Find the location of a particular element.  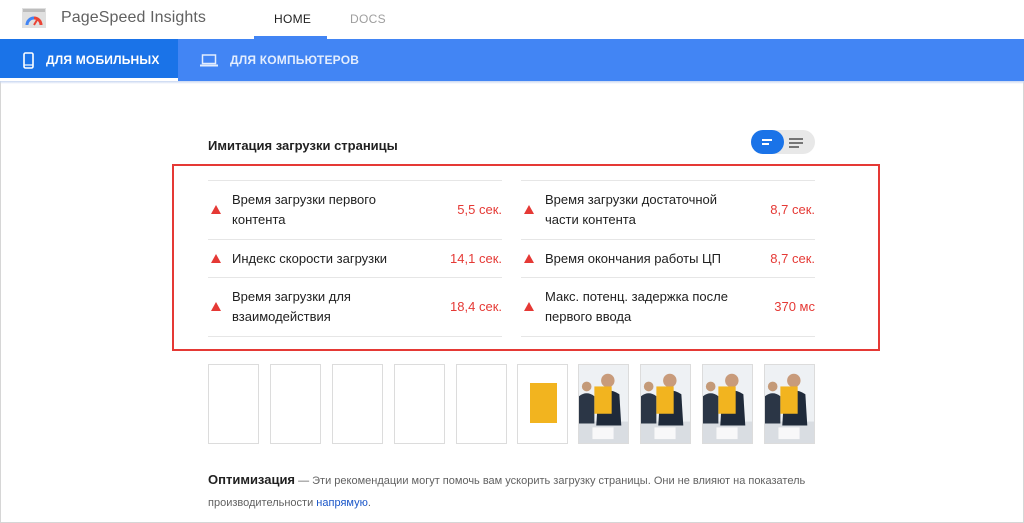

metric-value: 18,4 сек. is located at coordinates (476, 306).